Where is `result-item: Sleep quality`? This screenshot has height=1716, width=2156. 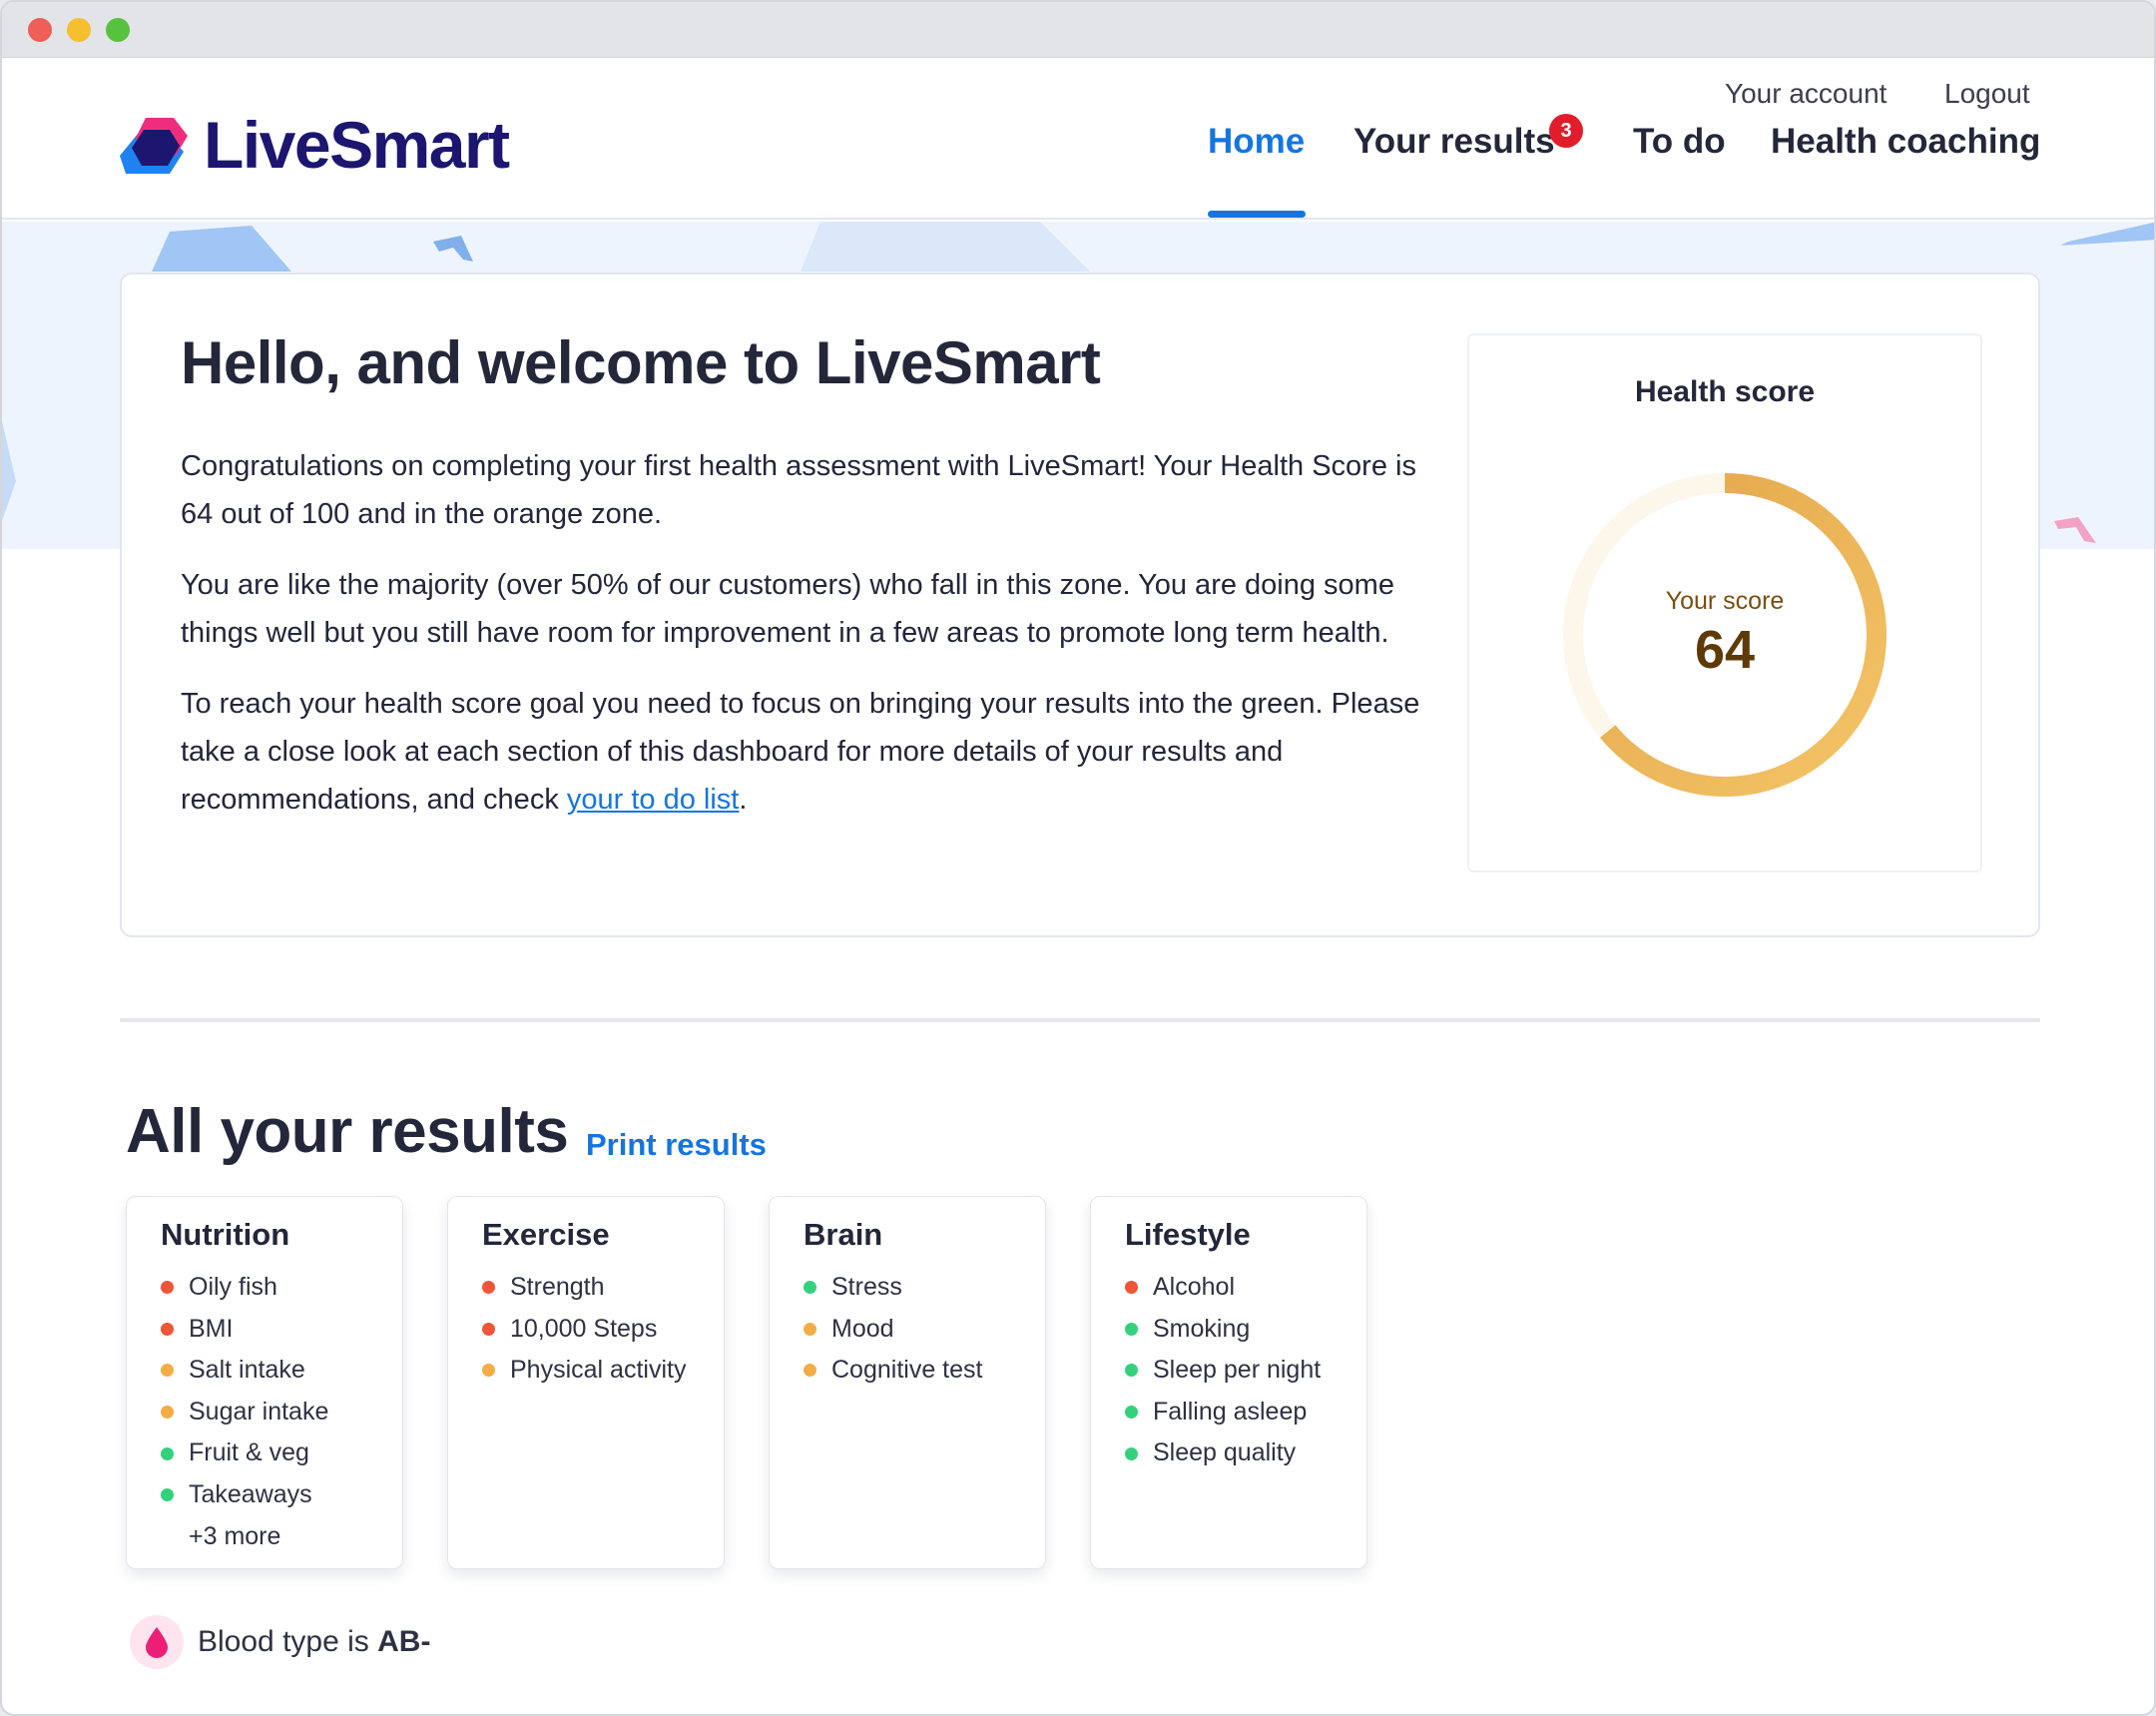
result-item: Sleep quality is located at coordinates (1223, 1453).